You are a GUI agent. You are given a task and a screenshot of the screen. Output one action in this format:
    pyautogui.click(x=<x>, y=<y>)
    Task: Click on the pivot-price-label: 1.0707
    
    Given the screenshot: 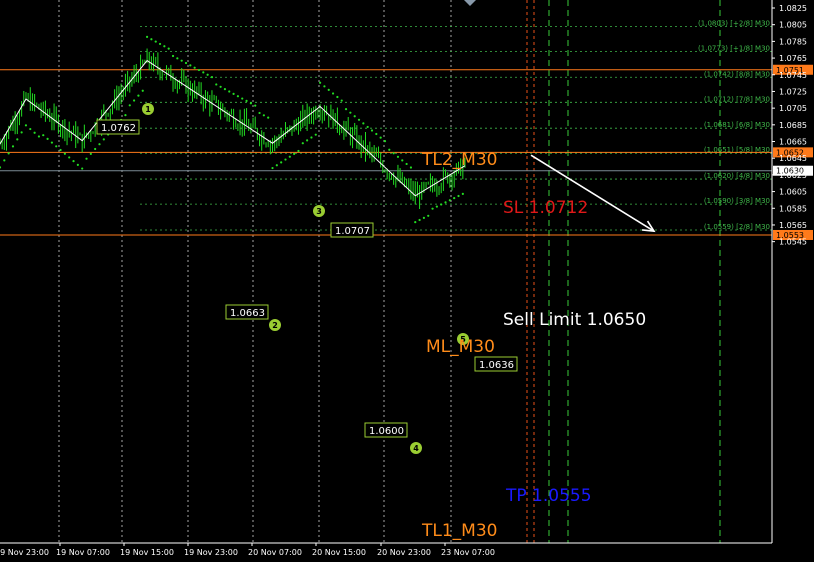 What is the action you would take?
    pyautogui.click(x=352, y=231)
    